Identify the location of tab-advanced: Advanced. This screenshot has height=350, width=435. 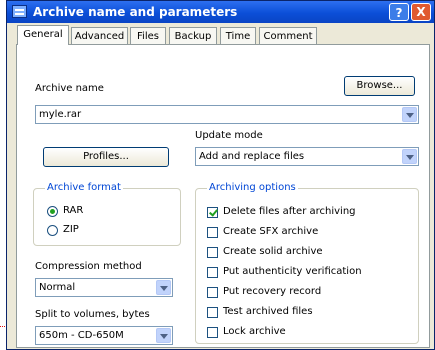
(99, 35).